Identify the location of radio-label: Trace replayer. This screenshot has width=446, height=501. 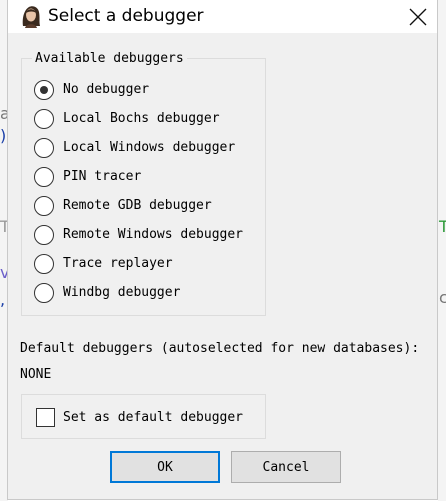
(118, 264).